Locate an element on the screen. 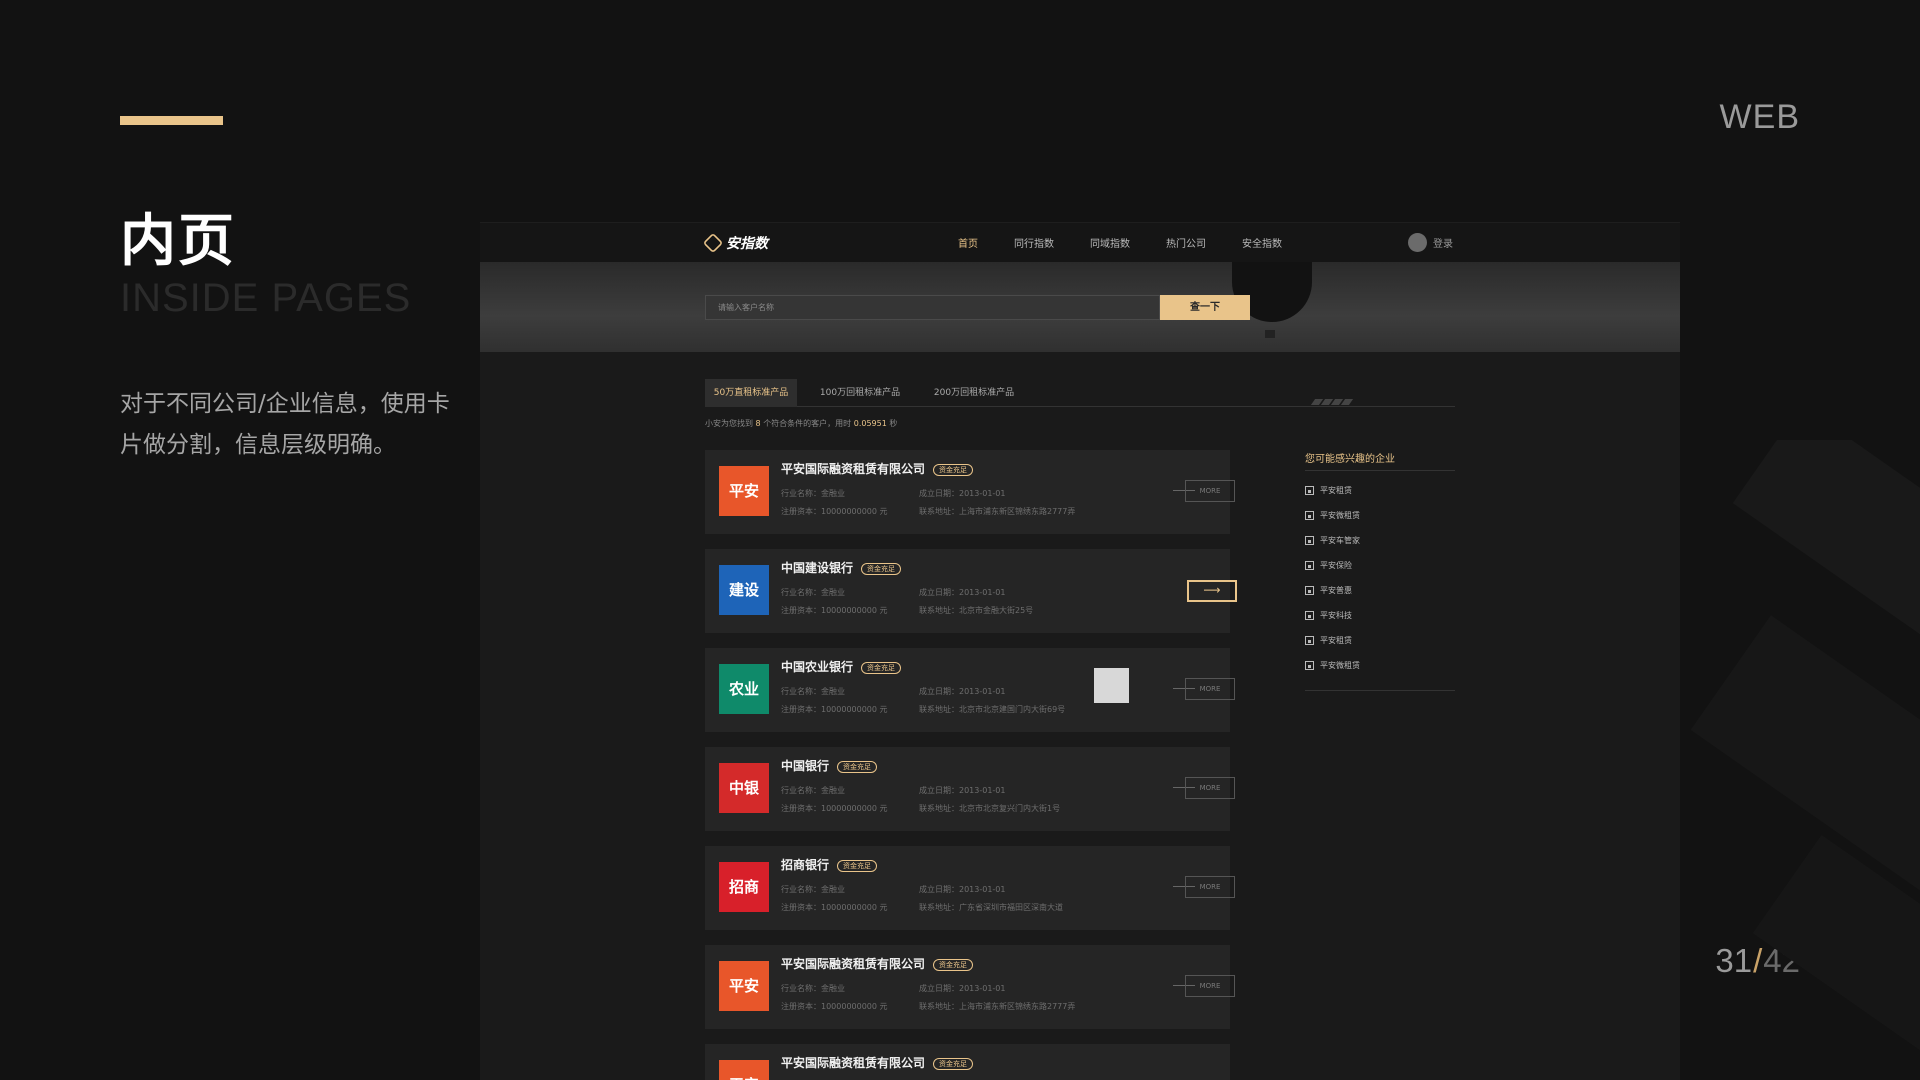 This screenshot has width=1920, height=1080. company-card: 平安平安国际融资租赁有限公司资金充足 is located at coordinates (967, 1062).